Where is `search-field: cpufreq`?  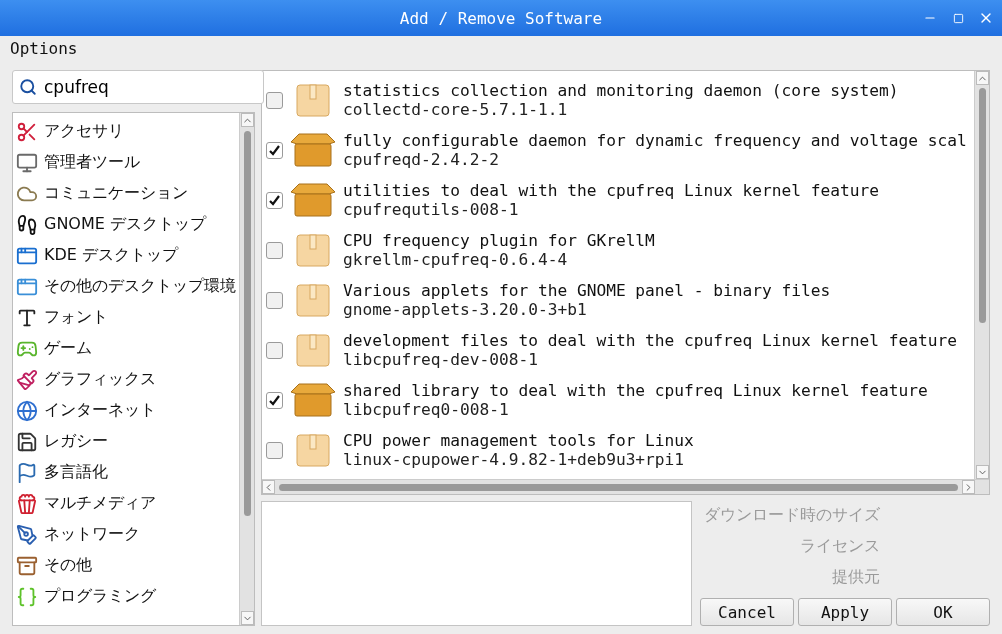
search-field: cpufreq is located at coordinates (138, 87).